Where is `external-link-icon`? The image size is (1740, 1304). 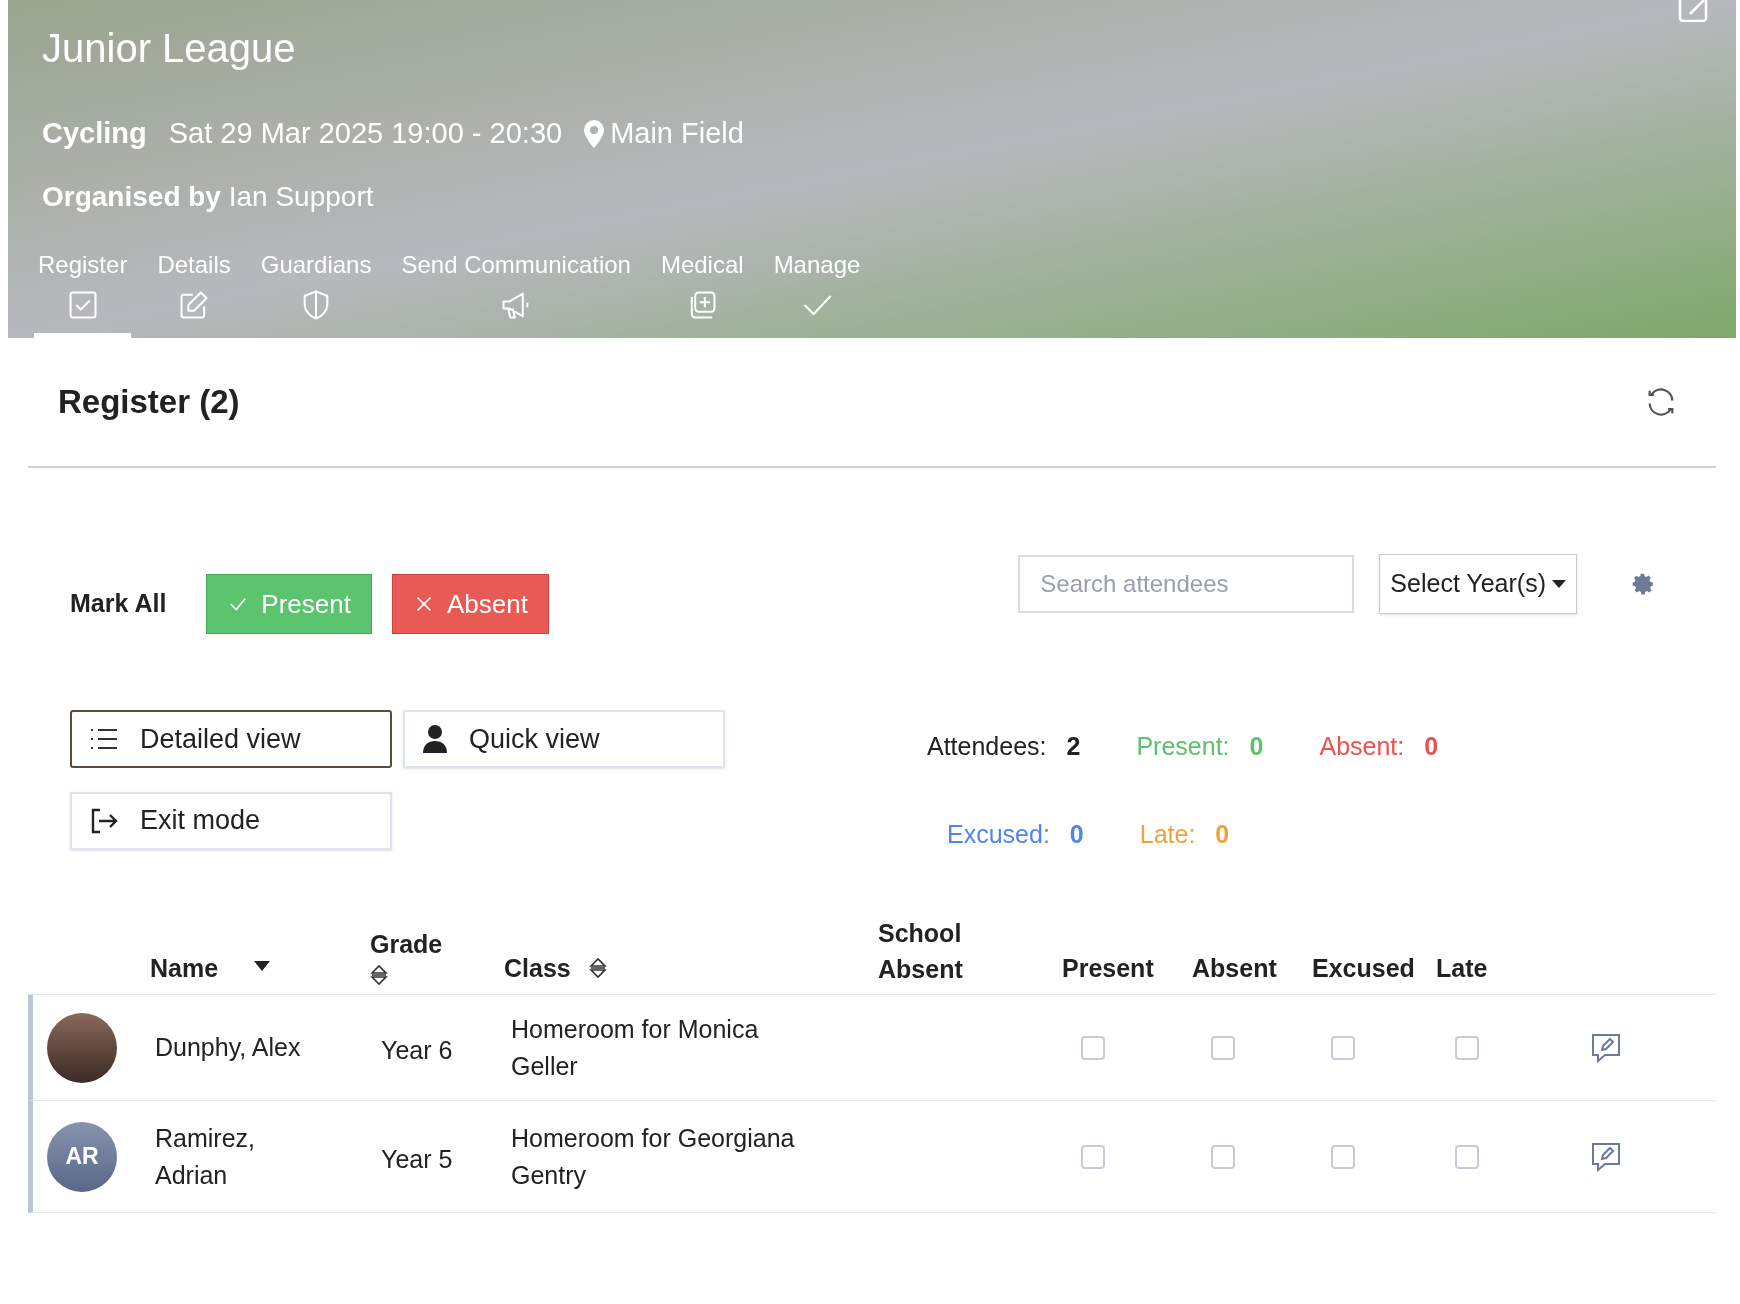 external-link-icon is located at coordinates (1693, 11).